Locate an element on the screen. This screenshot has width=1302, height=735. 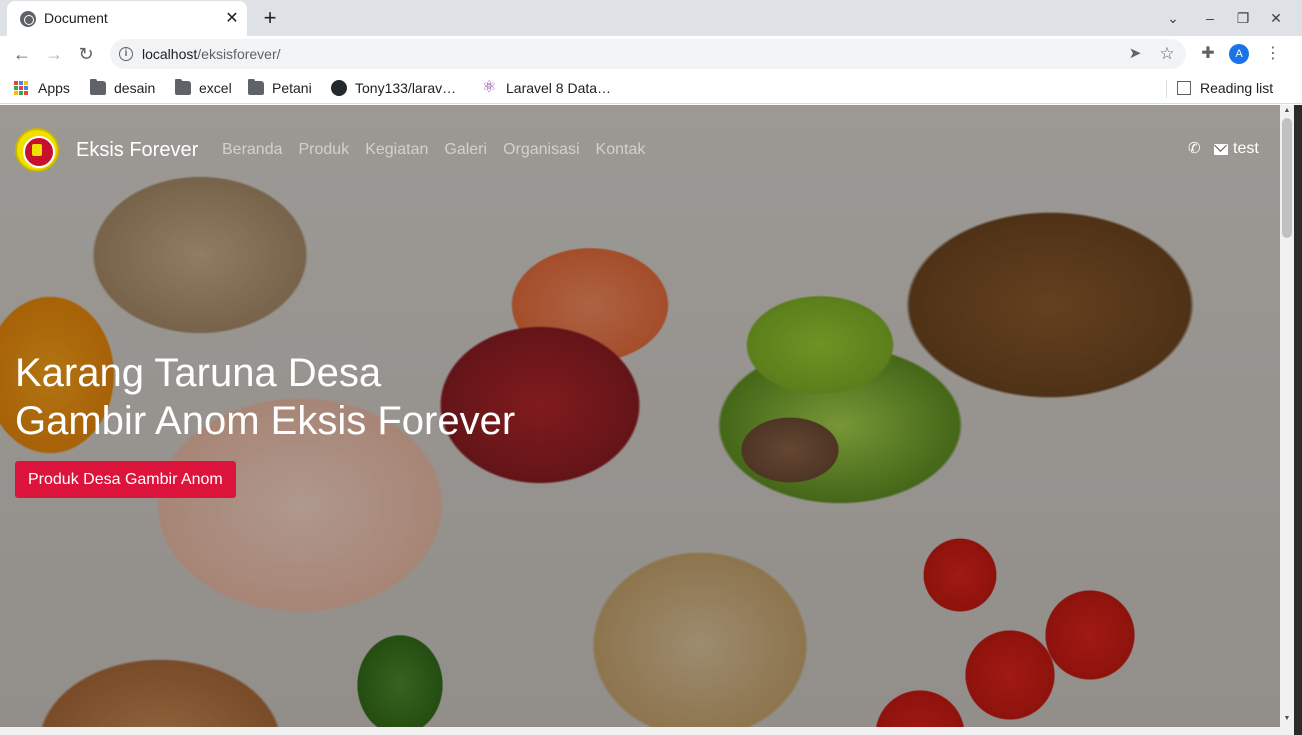
info-icon: i is located at coordinates (126, 54).